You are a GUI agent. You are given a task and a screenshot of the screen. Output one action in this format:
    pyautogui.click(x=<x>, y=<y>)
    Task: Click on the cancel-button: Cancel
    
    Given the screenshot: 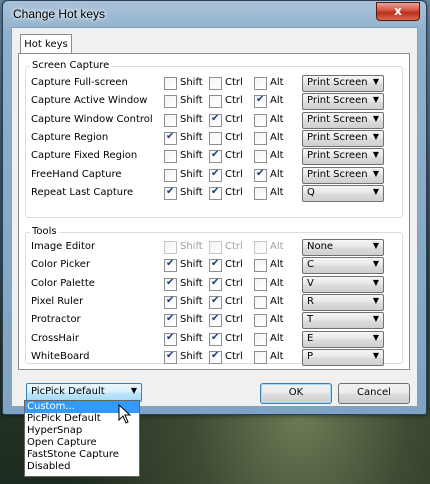 What is the action you would take?
    pyautogui.click(x=374, y=393)
    